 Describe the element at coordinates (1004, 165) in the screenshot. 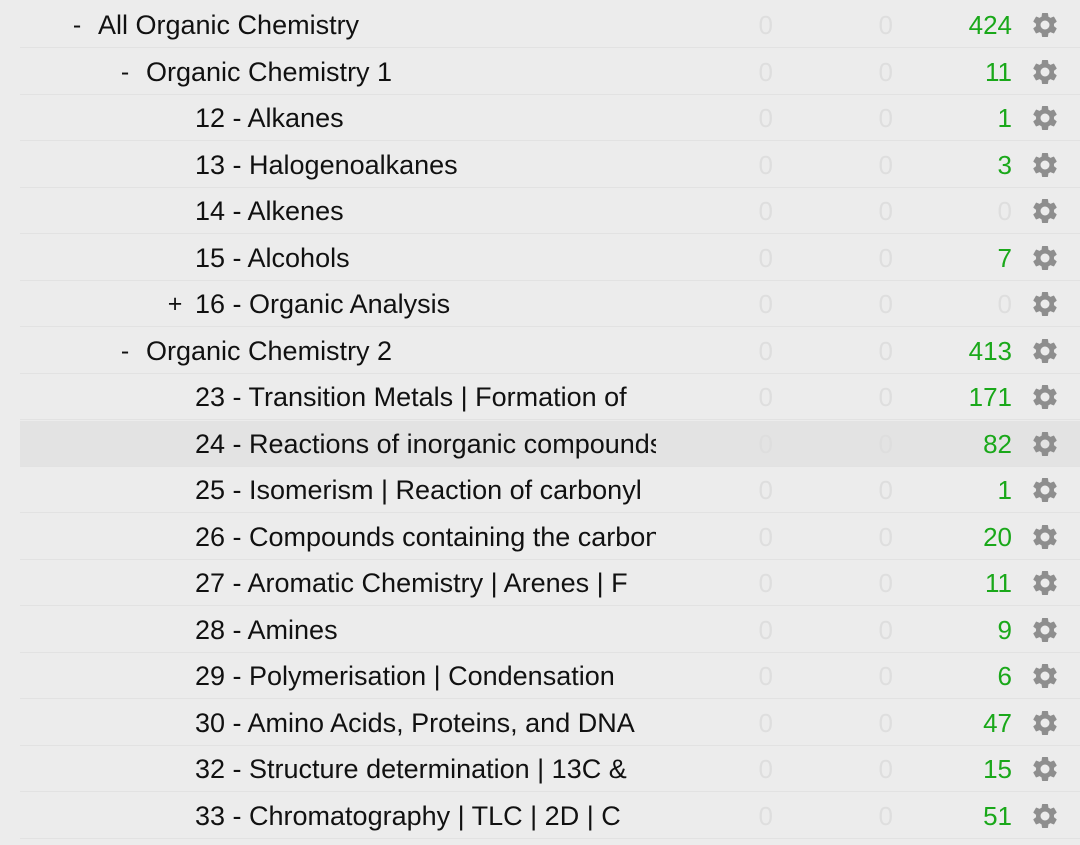

I see `due-count: 3` at that location.